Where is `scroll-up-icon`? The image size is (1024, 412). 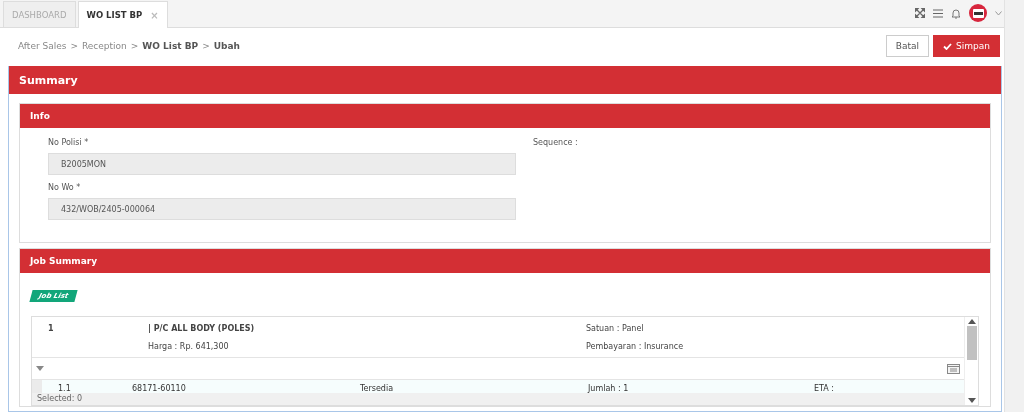 scroll-up-icon is located at coordinates (971, 321).